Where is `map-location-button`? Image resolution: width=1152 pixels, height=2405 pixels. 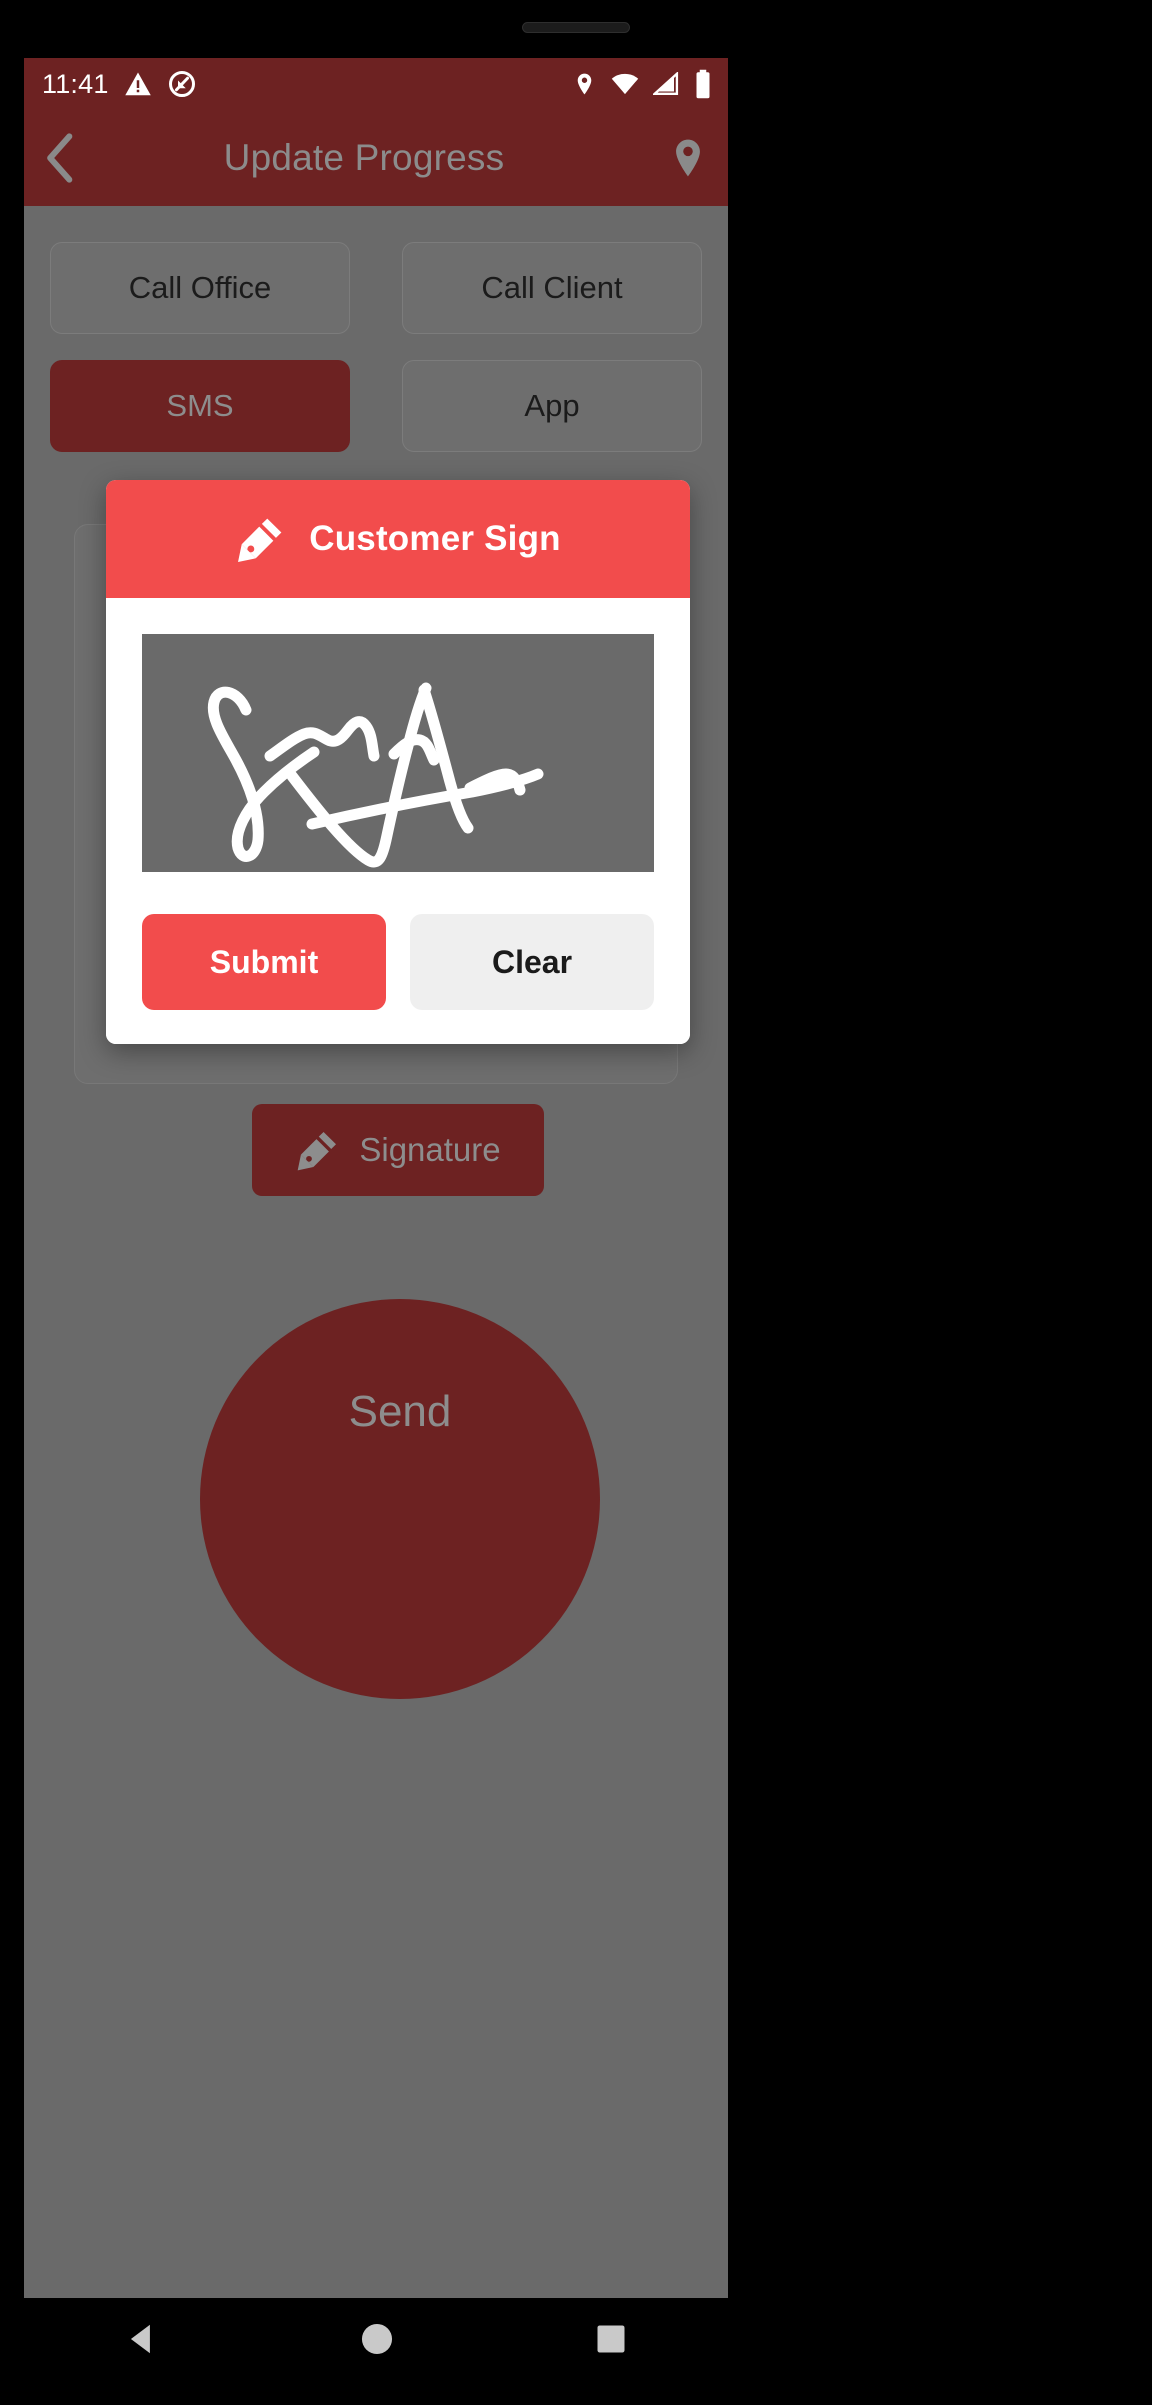
map-location-button is located at coordinates (688, 158).